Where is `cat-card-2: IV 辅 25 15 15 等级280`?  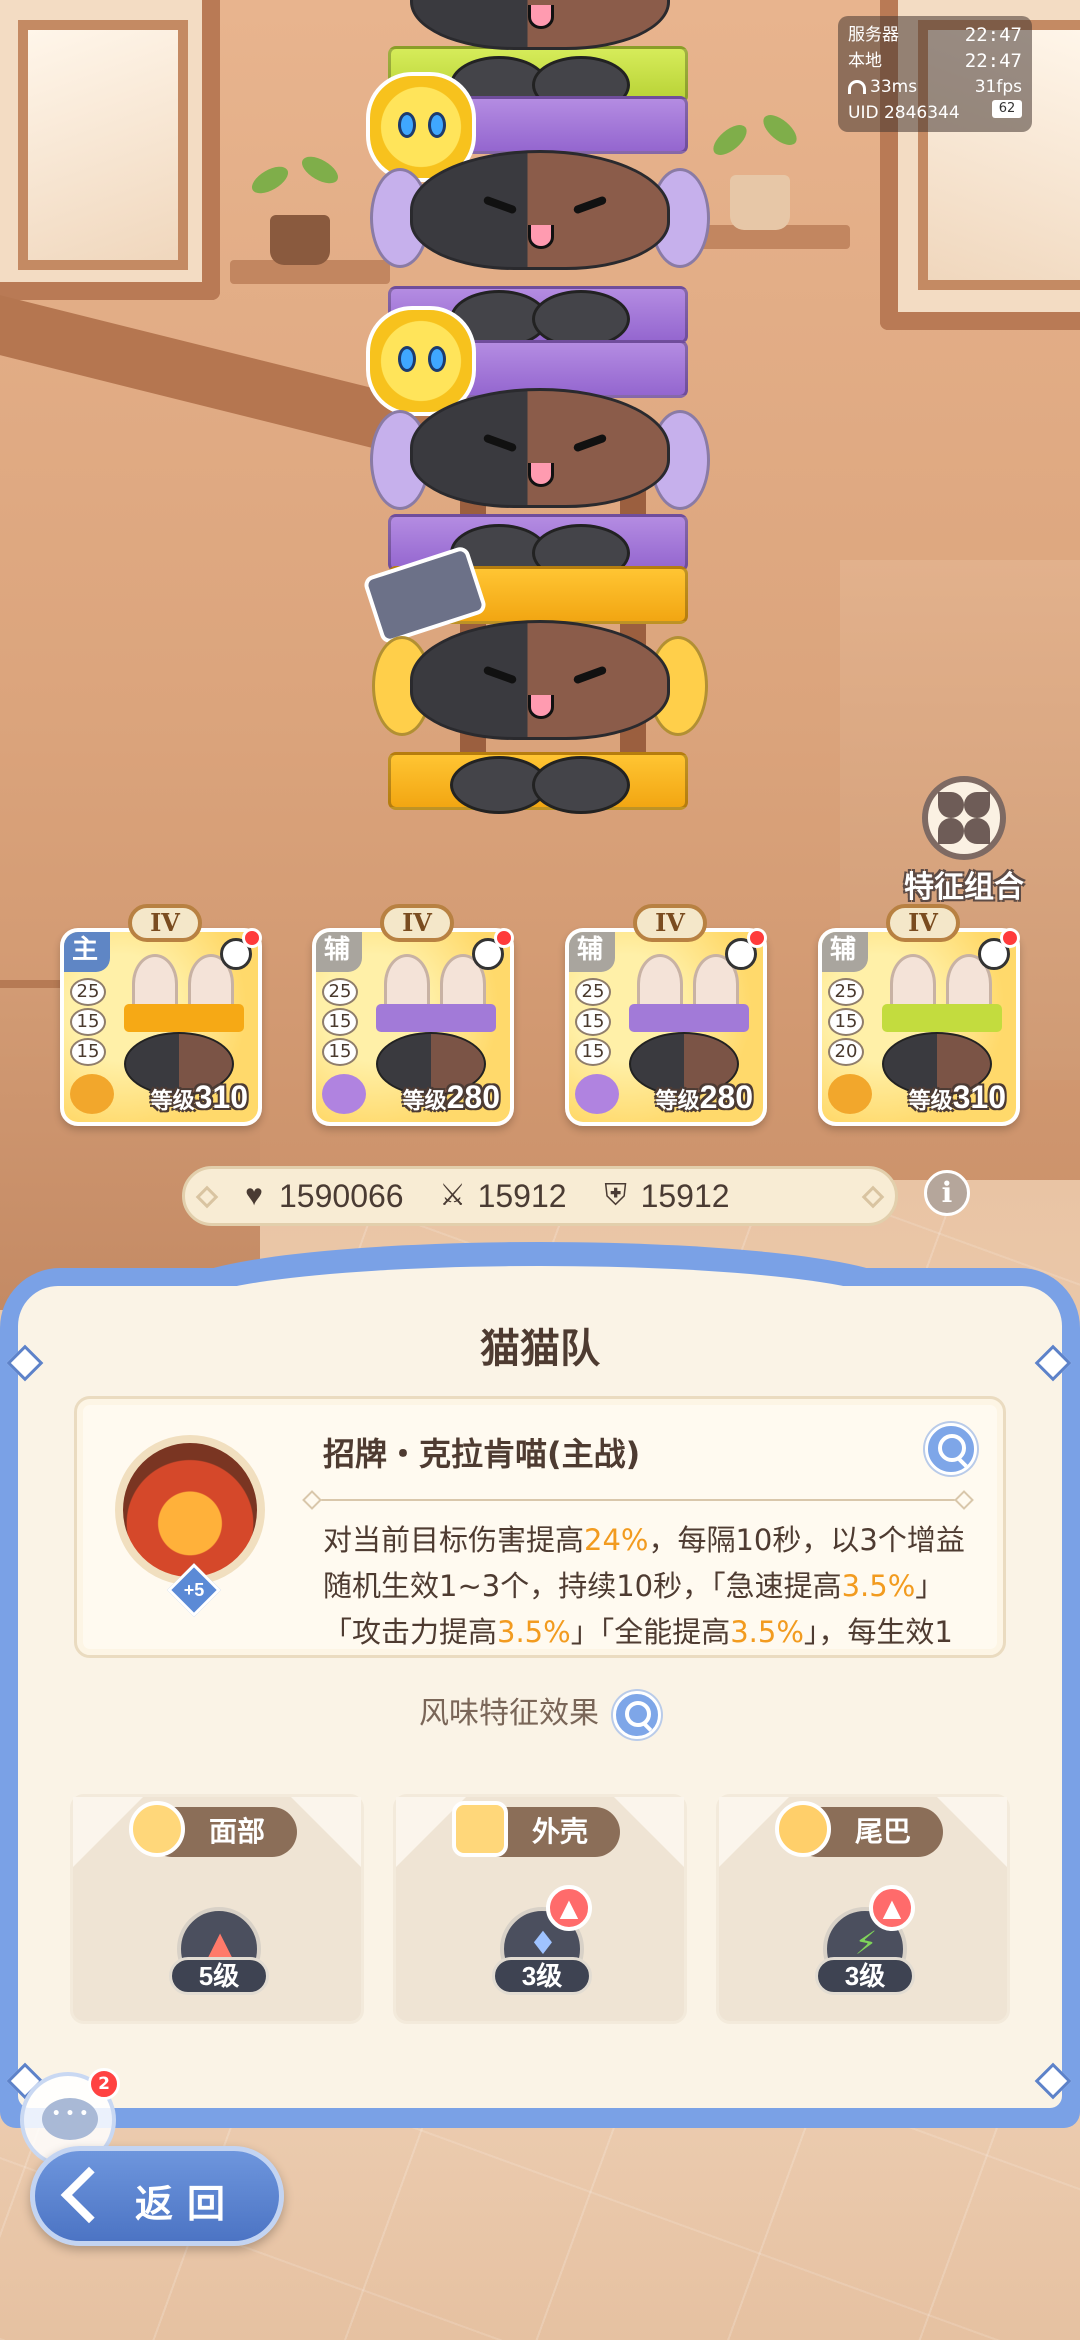
cat-card-2: IV 辅 25 15 15 等级280 is located at coordinates (413, 1015).